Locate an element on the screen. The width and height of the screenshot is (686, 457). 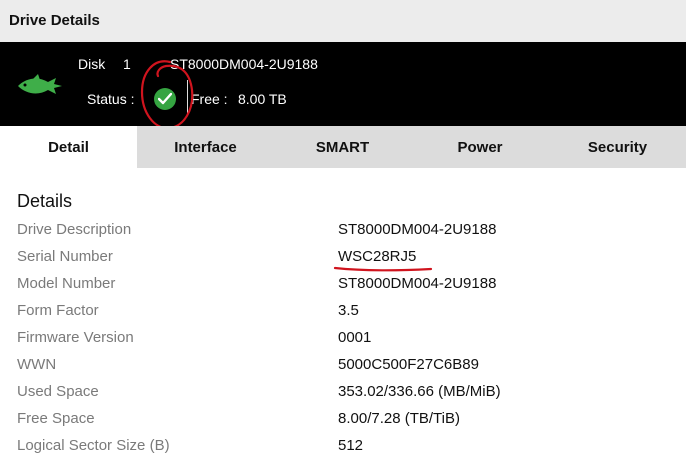
detail-value: 353.02/336.66 (MB/MiB) is located at coordinates (419, 391).